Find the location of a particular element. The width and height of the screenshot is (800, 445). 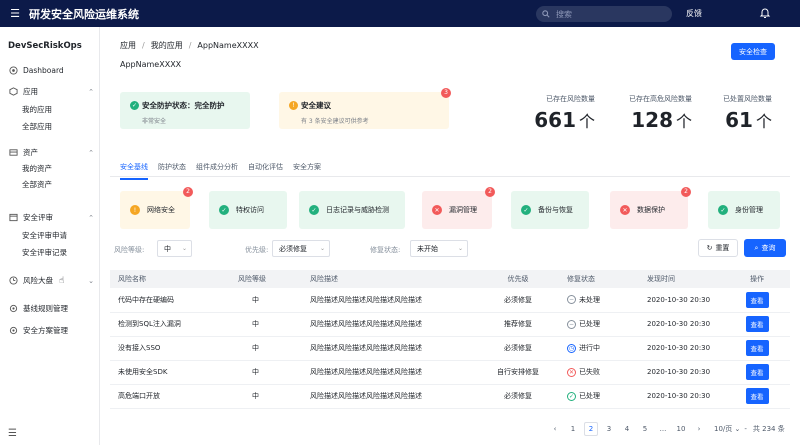

sidebar-item-label: 安全评审 is located at coordinates (38, 217).